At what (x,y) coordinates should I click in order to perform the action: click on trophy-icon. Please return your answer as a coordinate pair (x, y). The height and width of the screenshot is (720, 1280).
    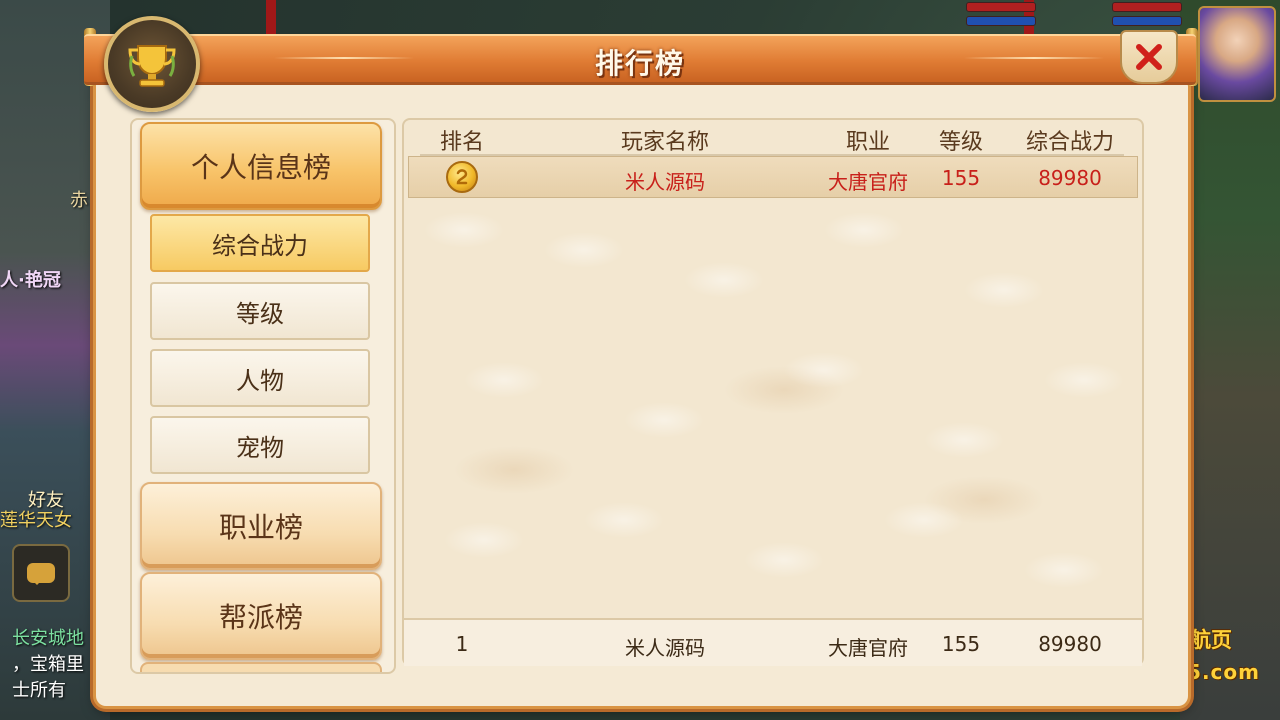
    Looking at the image, I should click on (152, 64).